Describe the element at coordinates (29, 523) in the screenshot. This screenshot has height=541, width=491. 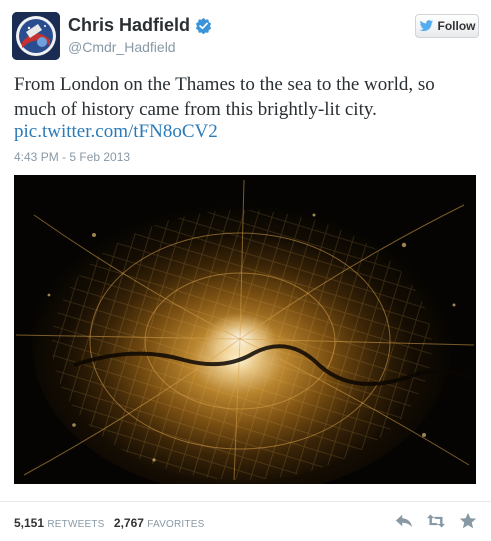
I see `retweets-count: 5,151` at that location.